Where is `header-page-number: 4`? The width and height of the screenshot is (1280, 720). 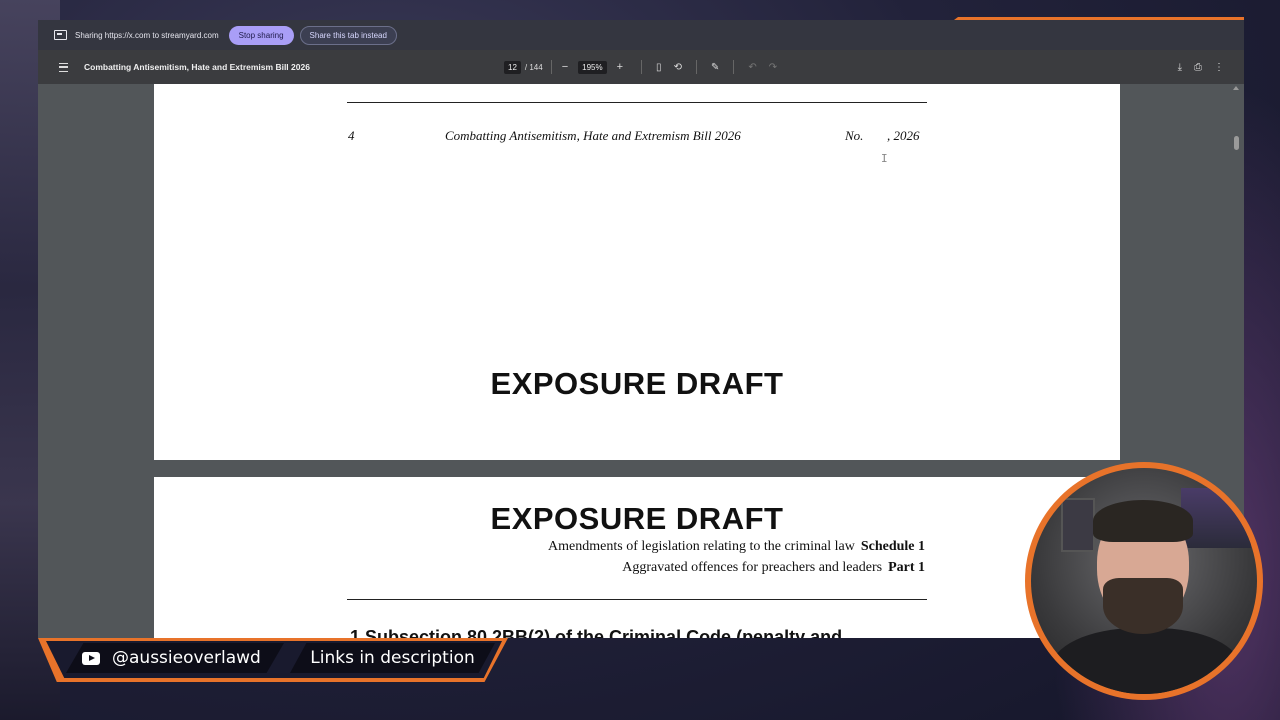 header-page-number: 4 is located at coordinates (351, 135).